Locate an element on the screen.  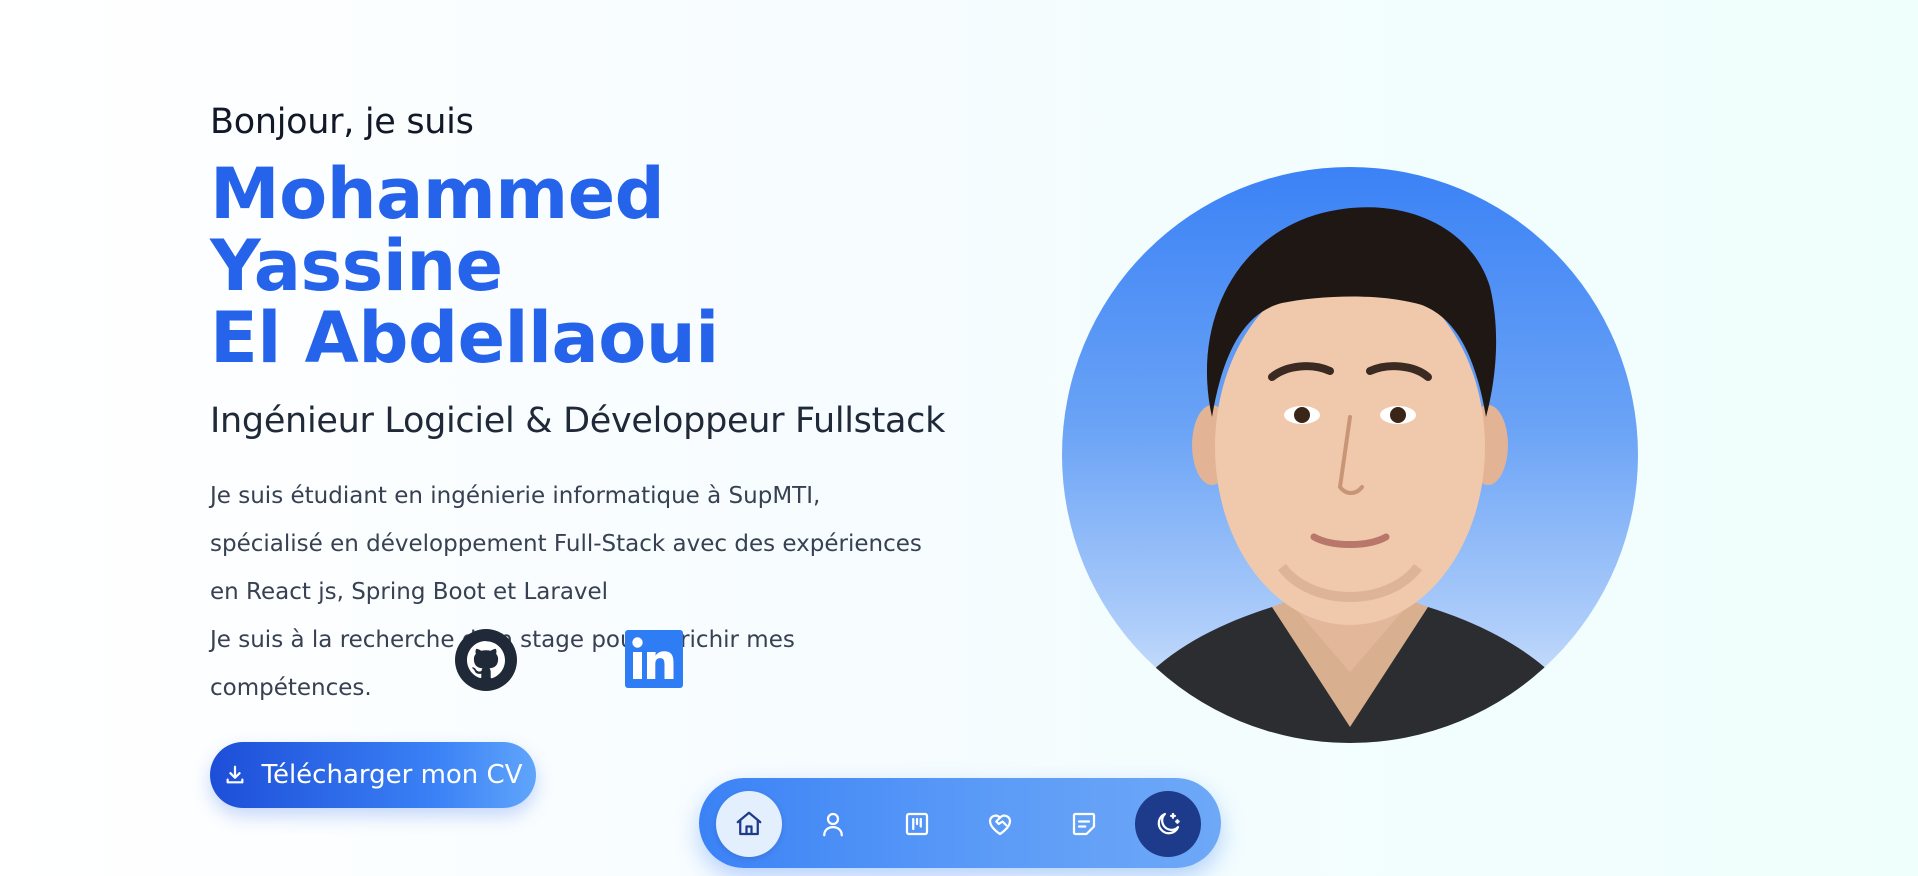
user-icon is located at coordinates (833, 824).